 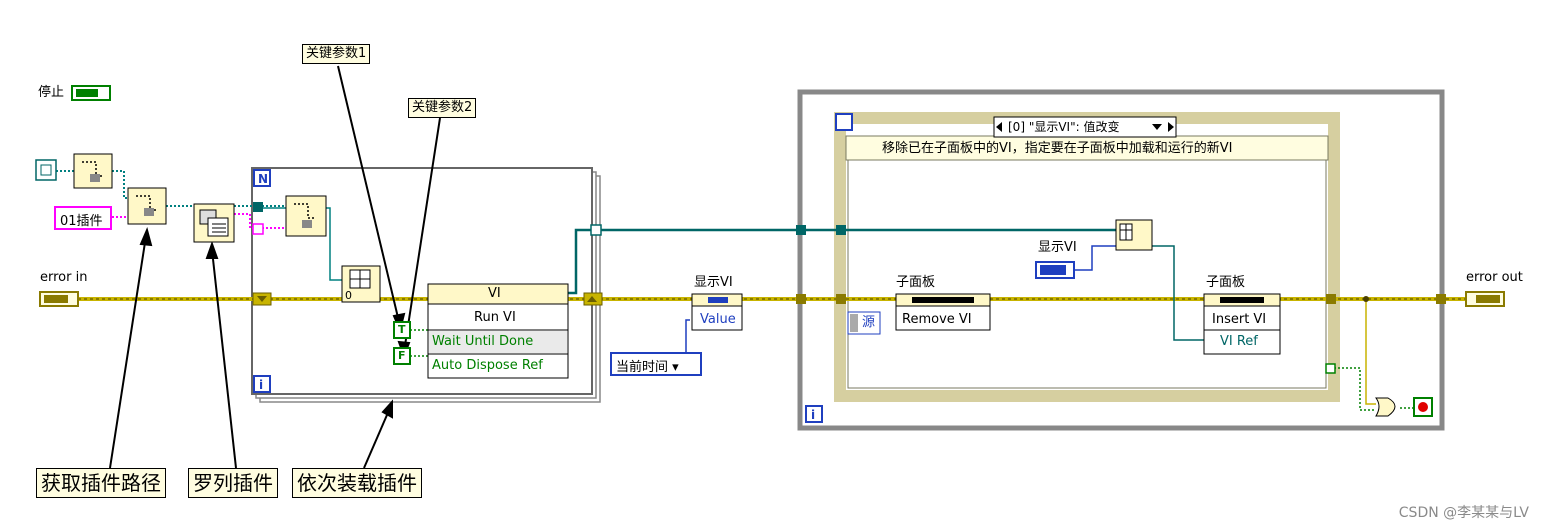 I want to click on plugin-folder-constant: 01插件, so click(x=83, y=218).